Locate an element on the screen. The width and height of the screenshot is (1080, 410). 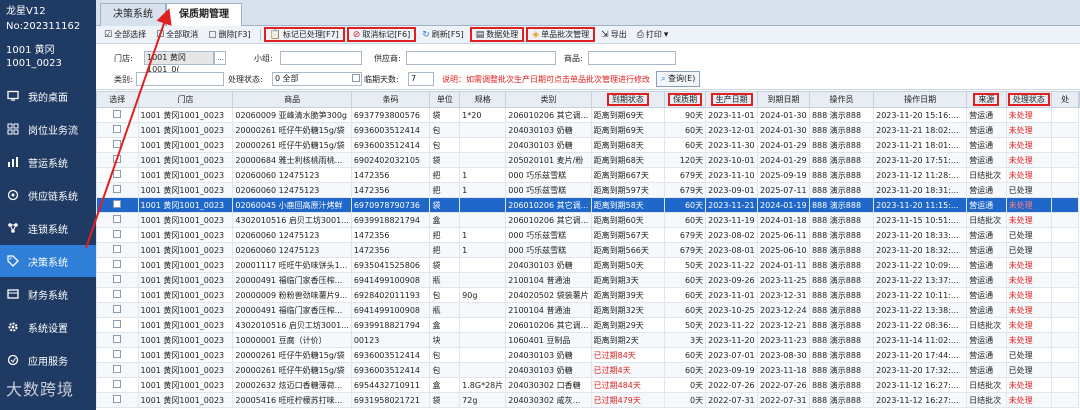
days-checkbox is located at coordinates (356, 79).